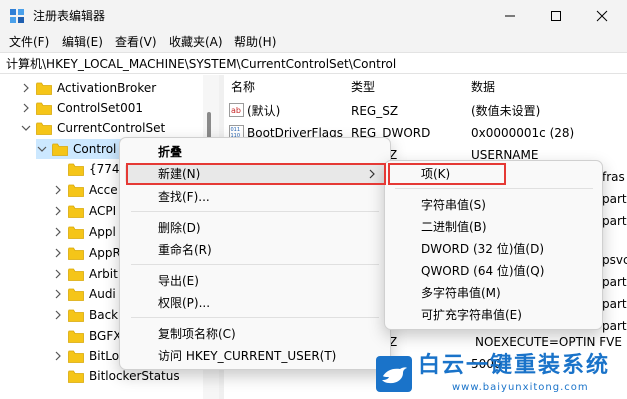  I want to click on value-type: REG_SZ, so click(375, 111).